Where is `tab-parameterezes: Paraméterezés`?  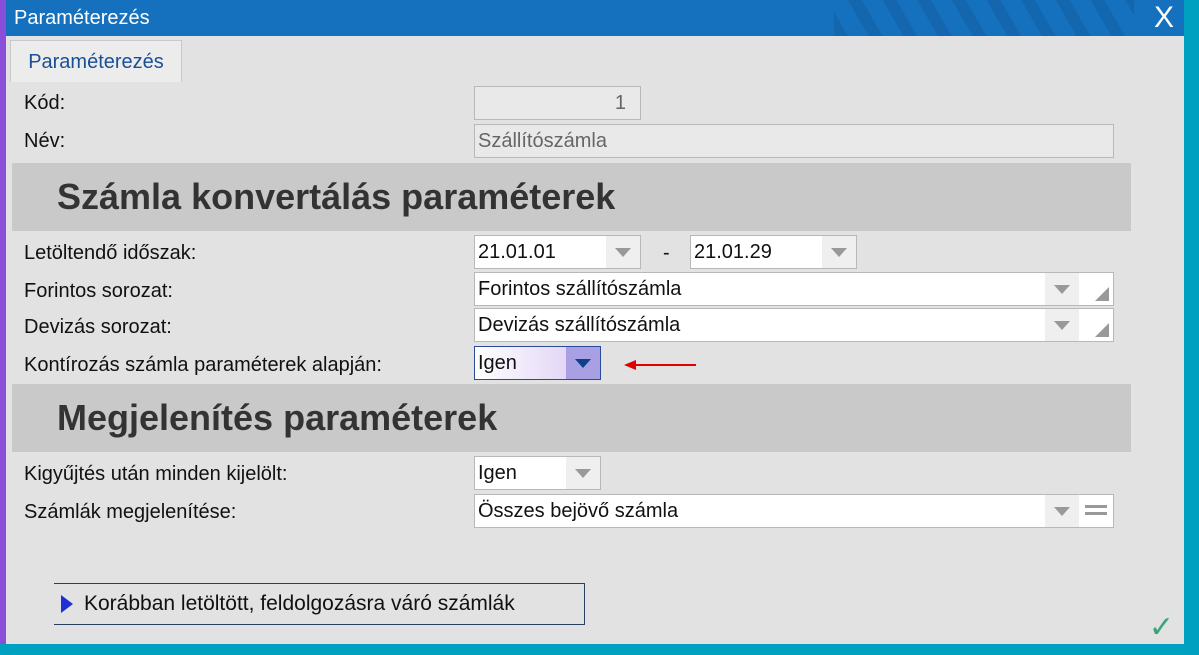 tab-parameterezes: Paraméterezés is located at coordinates (96, 61).